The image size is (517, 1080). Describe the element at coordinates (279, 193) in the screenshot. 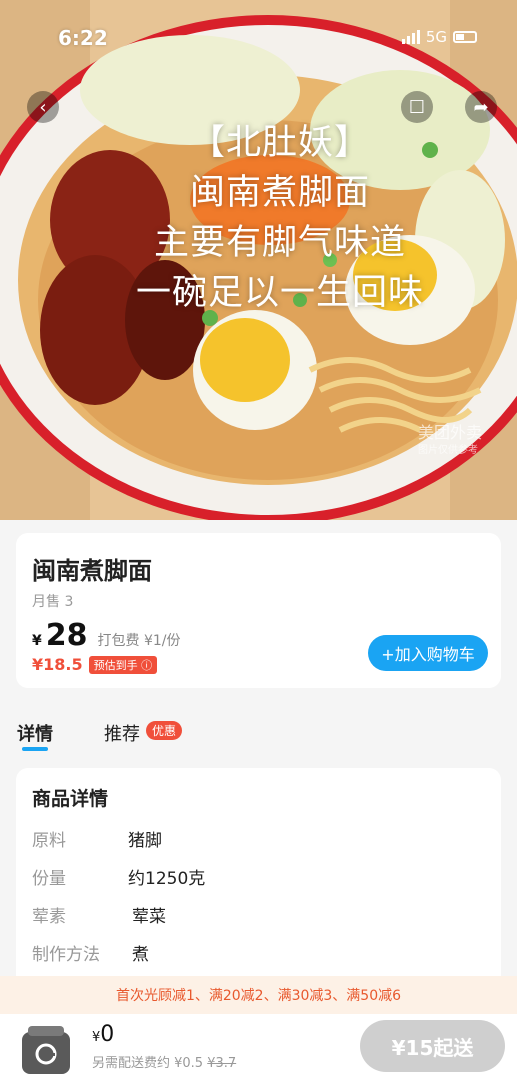

I see `caption-line: 闽南煮脚面` at that location.